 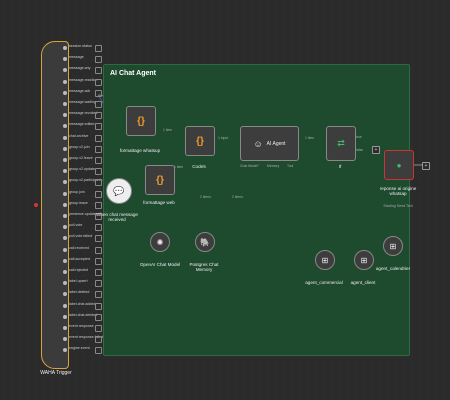 What do you see at coordinates (276, 143) in the screenshot?
I see `ai-agent-label: AI Agent` at bounding box center [276, 143].